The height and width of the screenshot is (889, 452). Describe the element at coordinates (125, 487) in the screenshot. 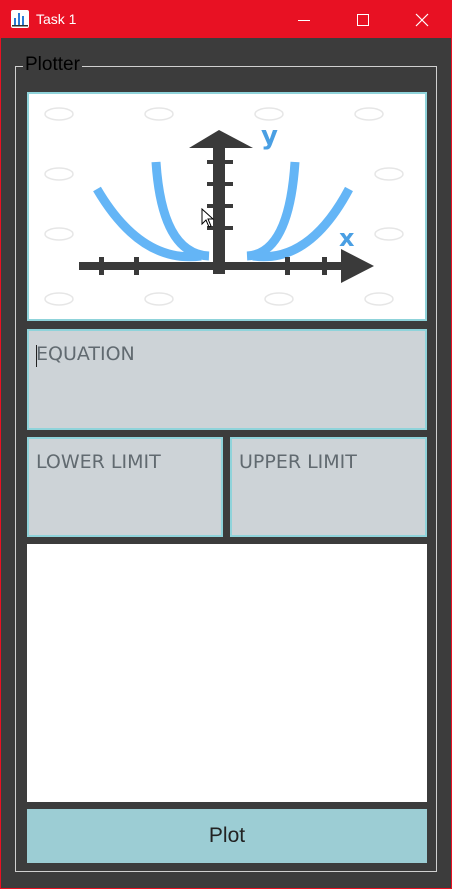

I see `lower-limit-input: LOWER LIMIT` at that location.